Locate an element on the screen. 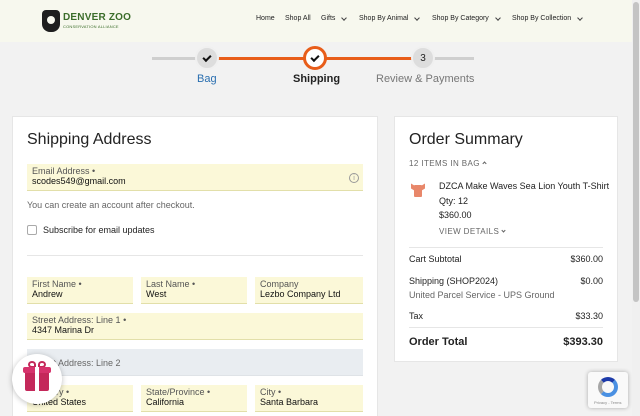 Image resolution: width=640 pixels, height=416 pixels. item-price: $360.00 is located at coordinates (455, 215).